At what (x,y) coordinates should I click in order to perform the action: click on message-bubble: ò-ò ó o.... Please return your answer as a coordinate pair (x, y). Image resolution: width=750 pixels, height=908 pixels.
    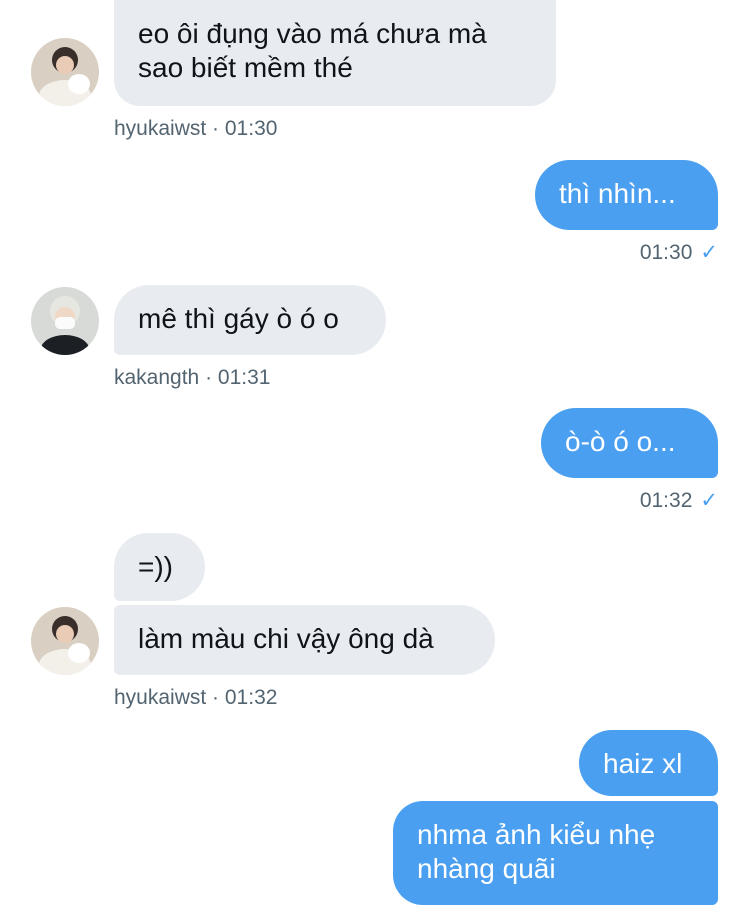
    Looking at the image, I should click on (629, 443).